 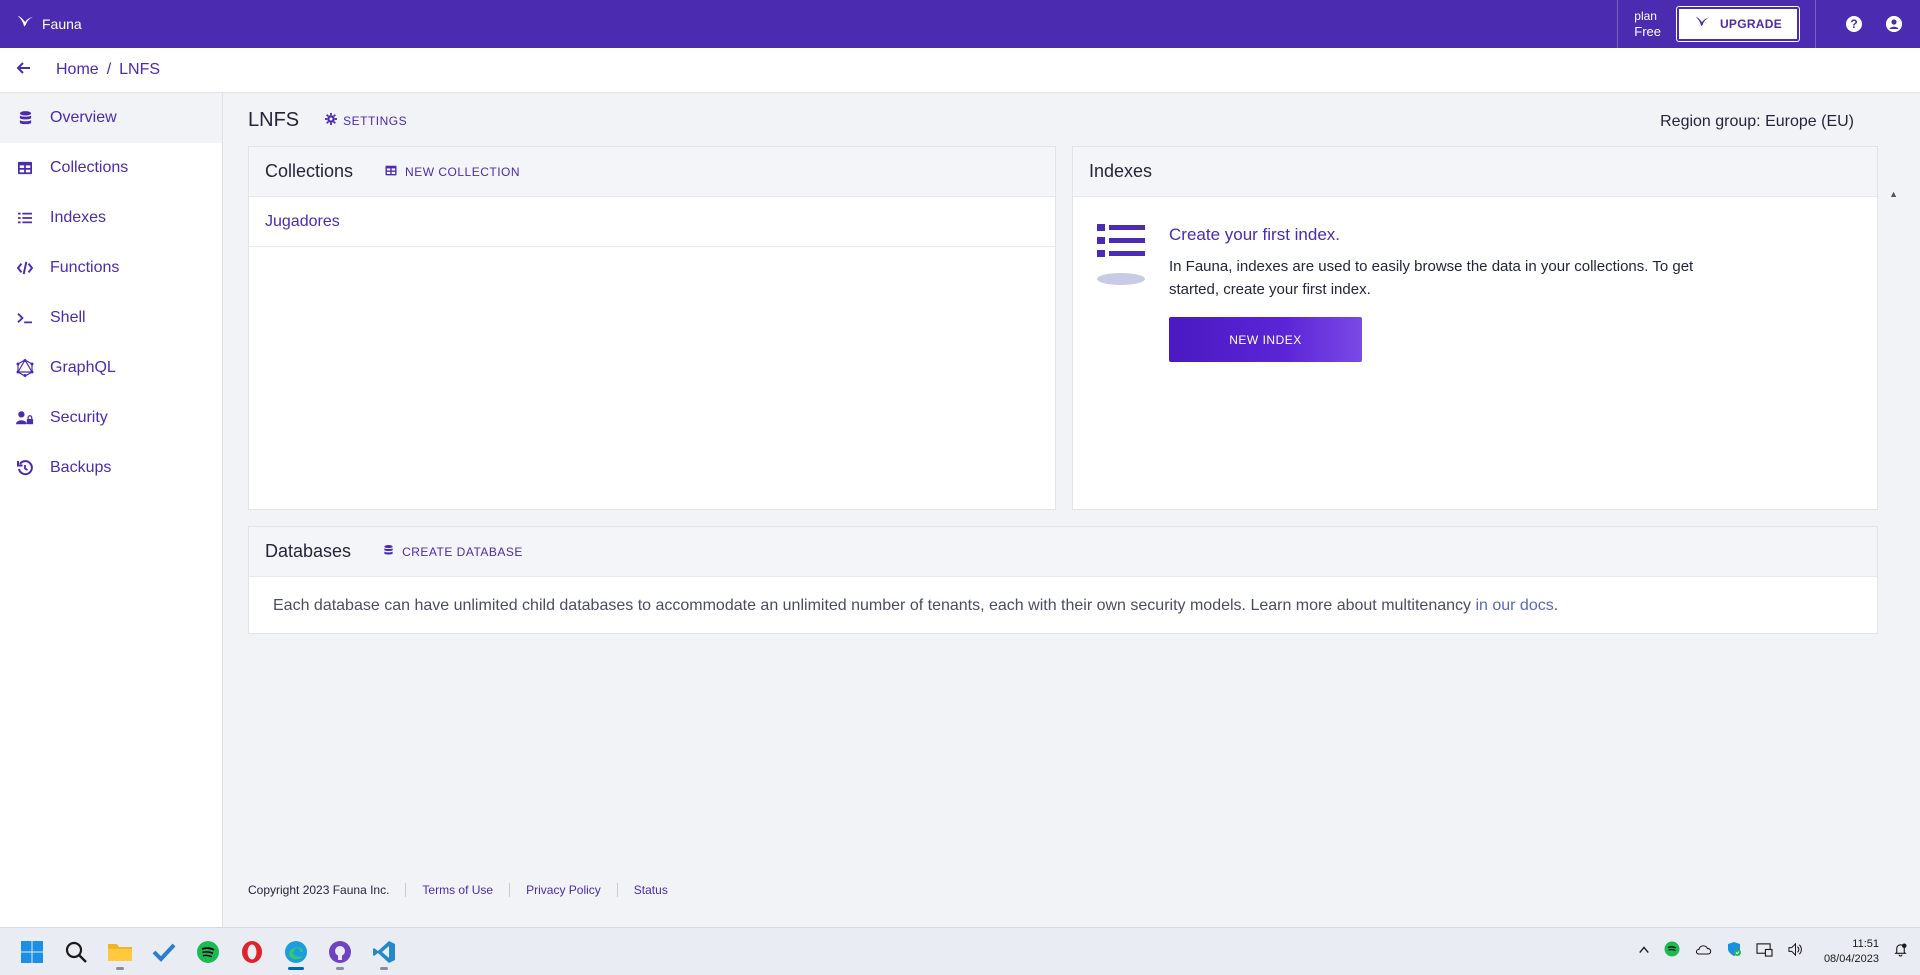 What do you see at coordinates (1854, 24) in the screenshot?
I see `help-icon: ?` at bounding box center [1854, 24].